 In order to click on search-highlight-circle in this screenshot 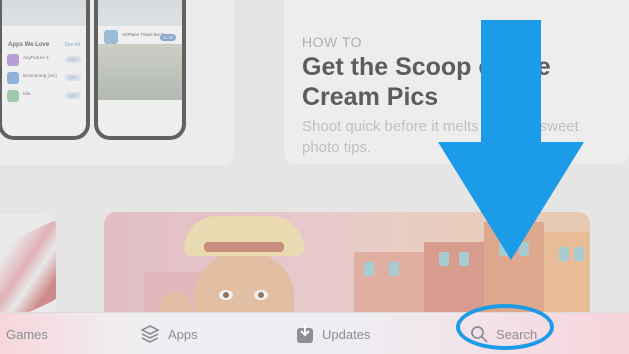, I will do `click(505, 327)`.